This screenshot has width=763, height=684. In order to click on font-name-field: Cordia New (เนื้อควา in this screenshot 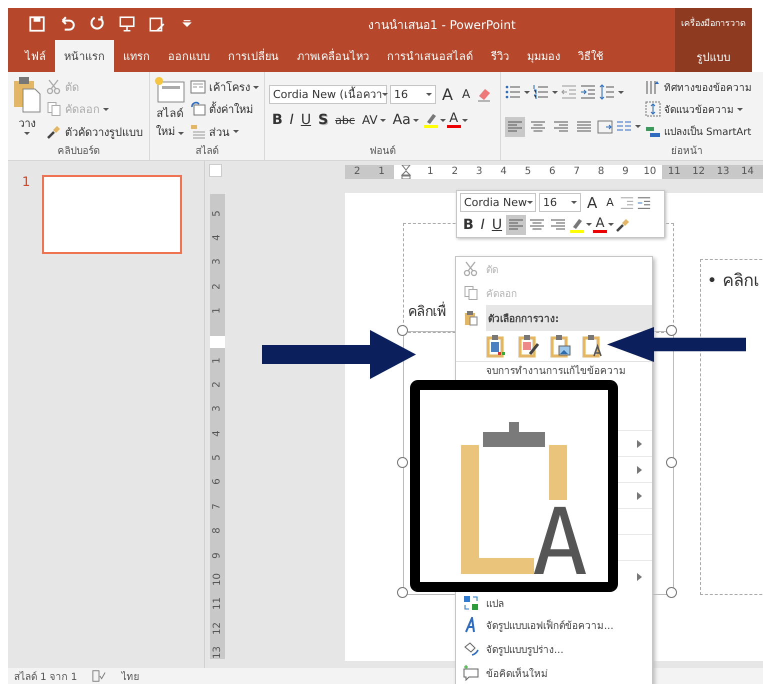, I will do `click(328, 94)`.